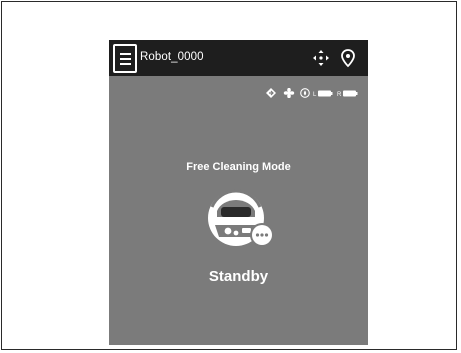 The height and width of the screenshot is (353, 461). What do you see at coordinates (238, 167) in the screenshot?
I see `mode-label: Free Cleaning Mode` at bounding box center [238, 167].